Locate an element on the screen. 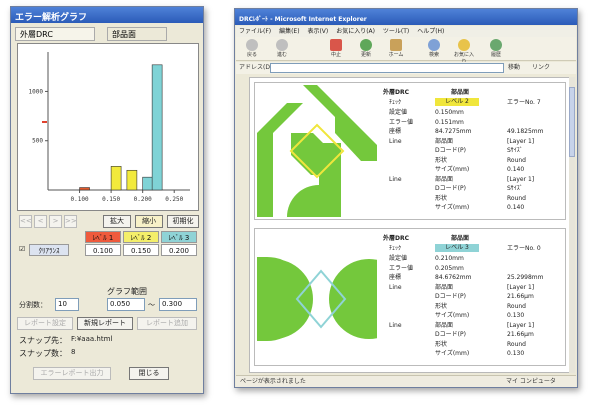  panel-2-row-0-col-0: 設定値 is located at coordinates (398, 258).